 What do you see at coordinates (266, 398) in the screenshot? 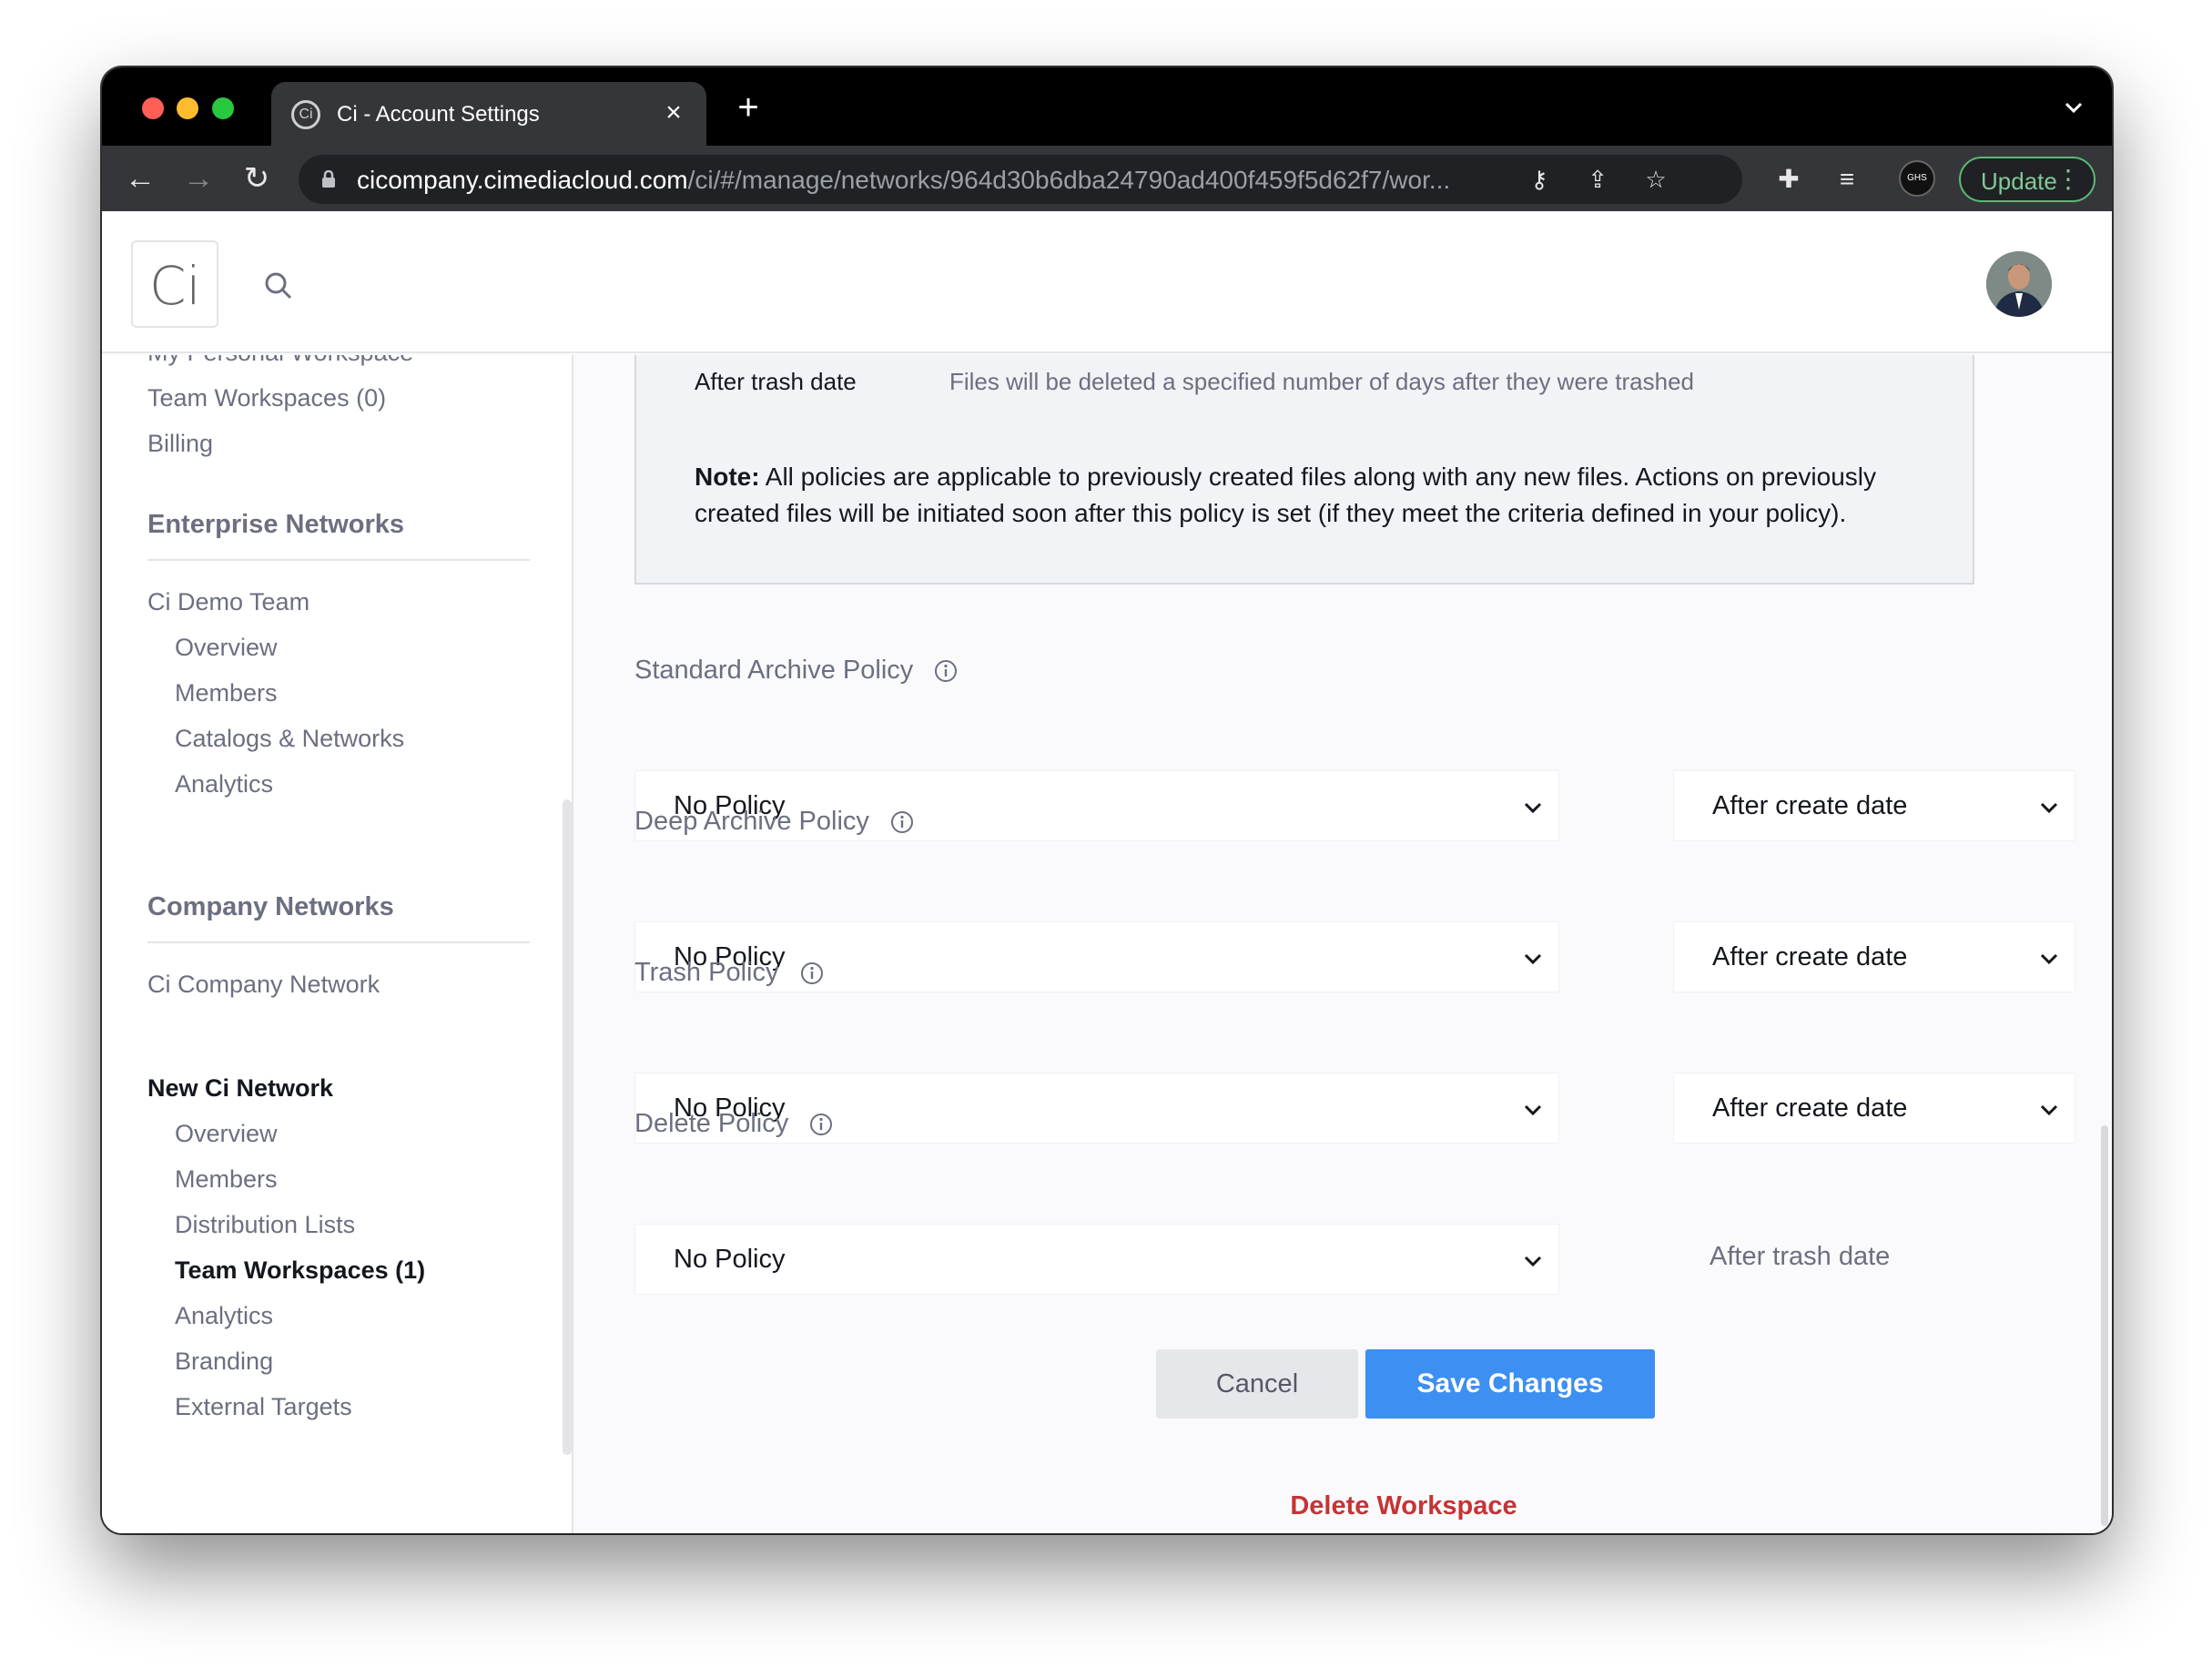
I see `sidebar-item-team-workspaces: Team Workspaces (0)` at bounding box center [266, 398].